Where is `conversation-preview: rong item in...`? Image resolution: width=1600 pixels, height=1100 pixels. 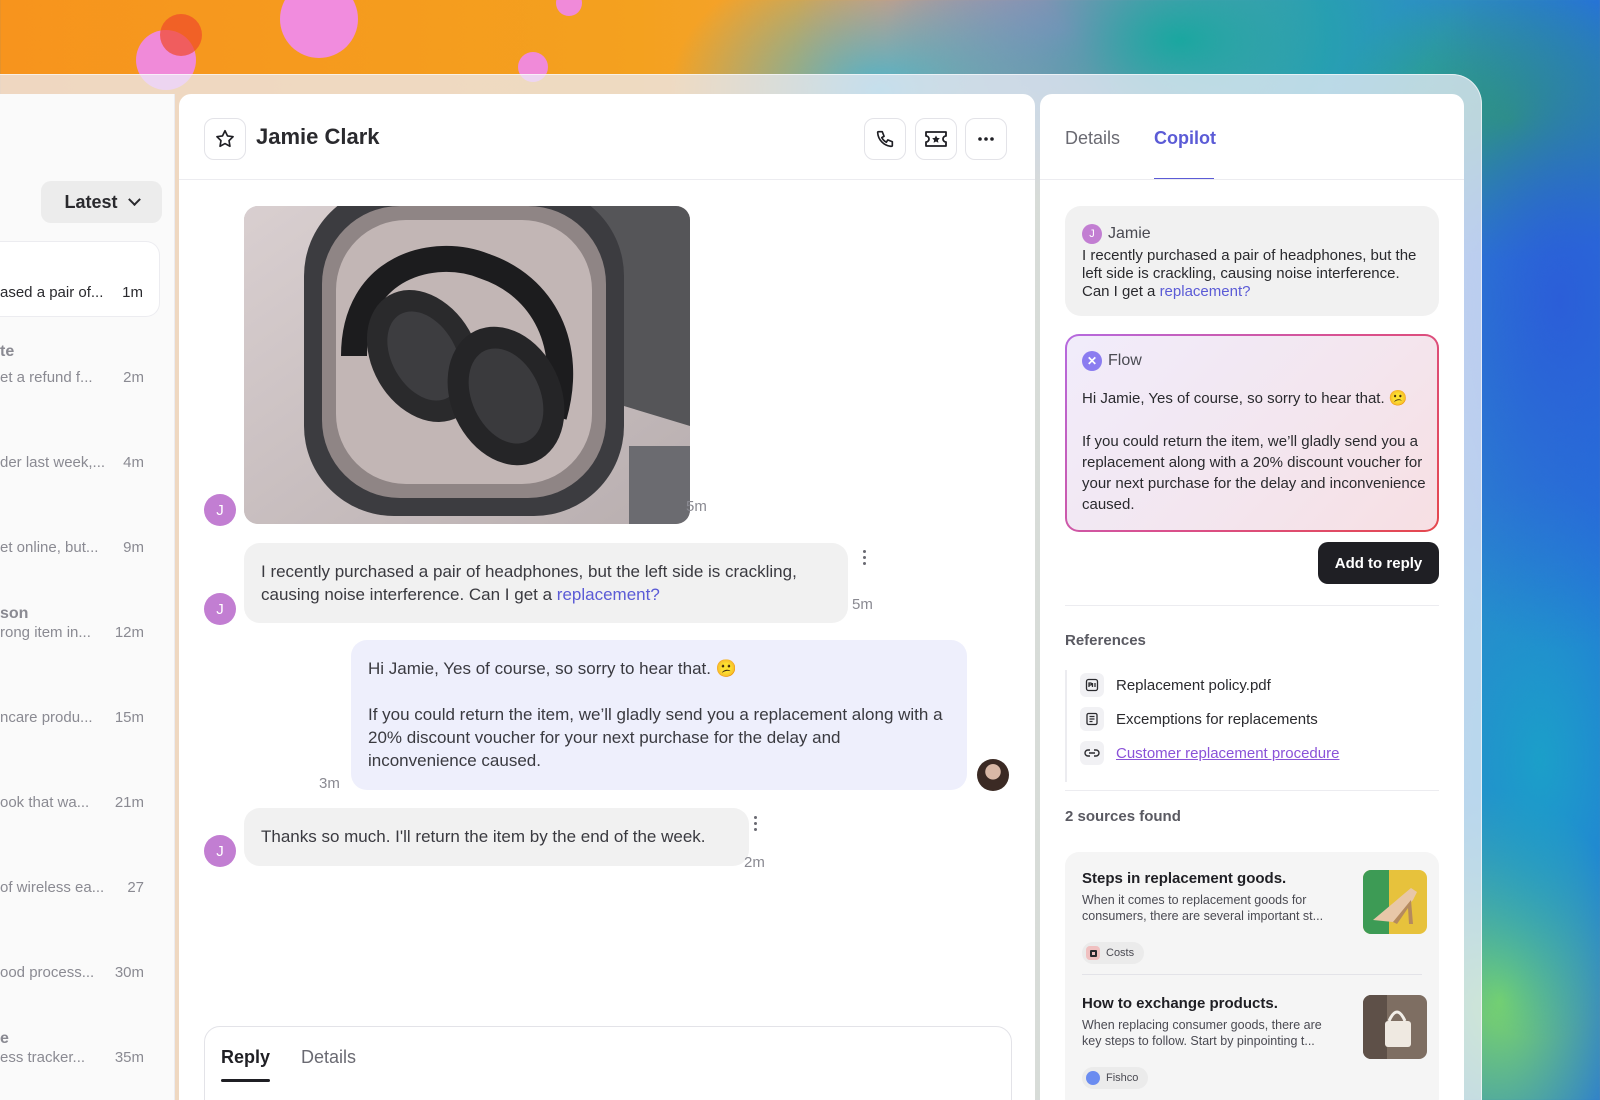
conversation-preview: rong item in... is located at coordinates (45, 632).